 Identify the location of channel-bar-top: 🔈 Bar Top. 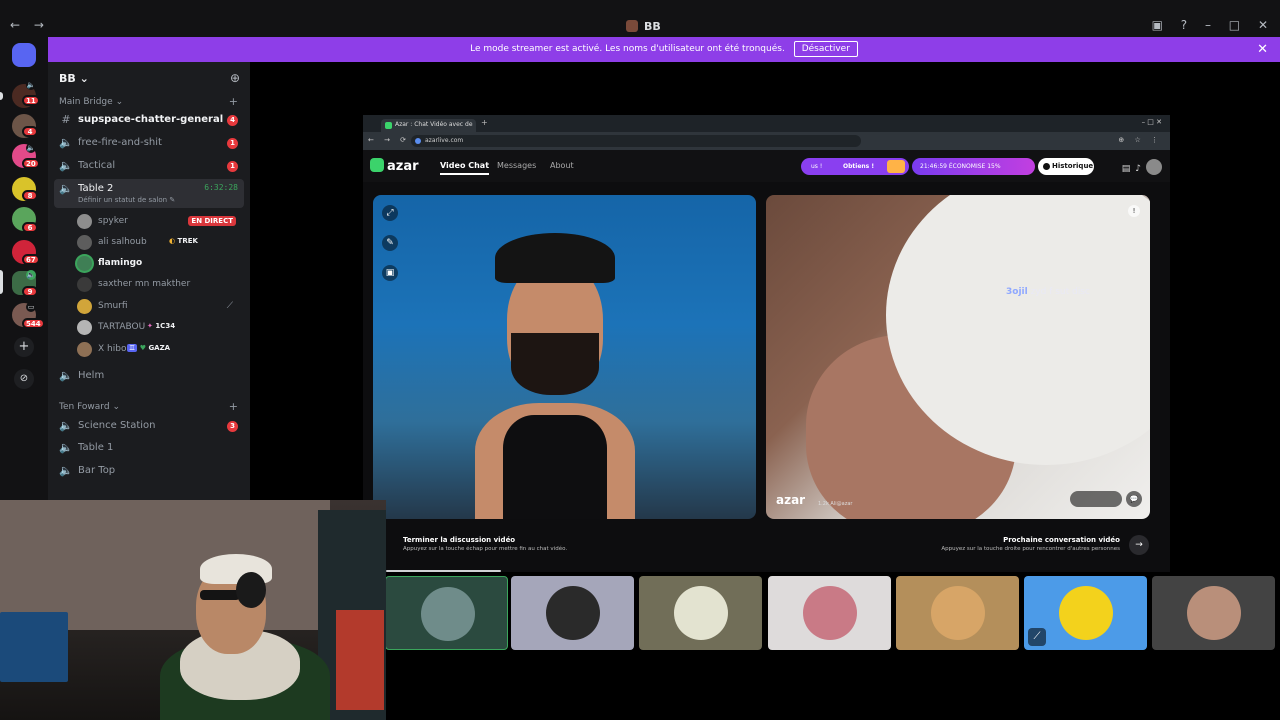
(149, 471).